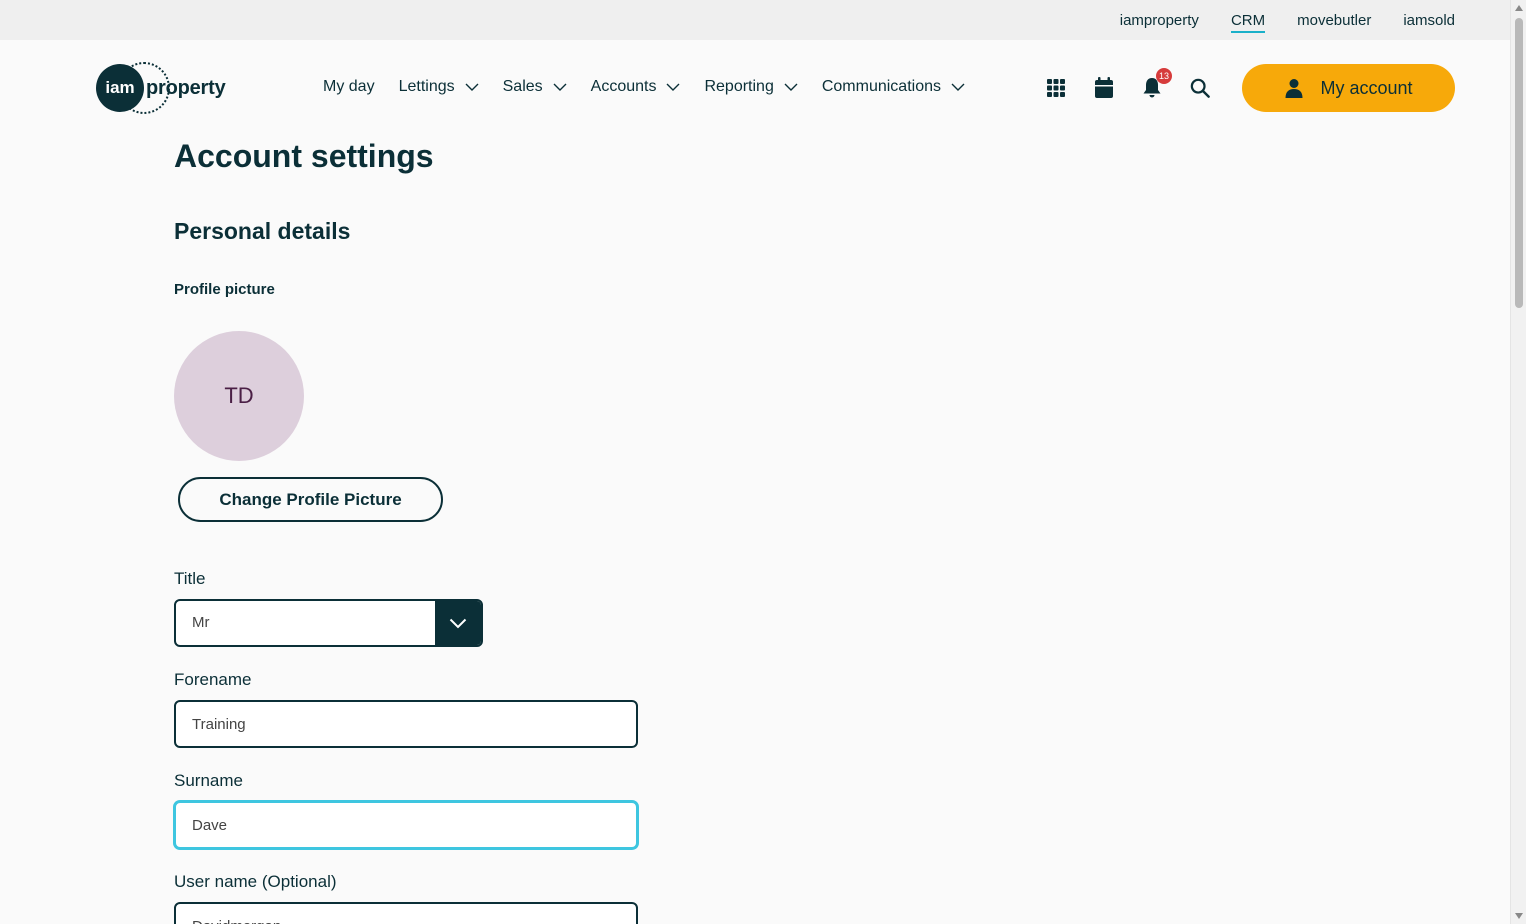 This screenshot has width=1526, height=924. I want to click on calendar-icon, so click(1104, 88).